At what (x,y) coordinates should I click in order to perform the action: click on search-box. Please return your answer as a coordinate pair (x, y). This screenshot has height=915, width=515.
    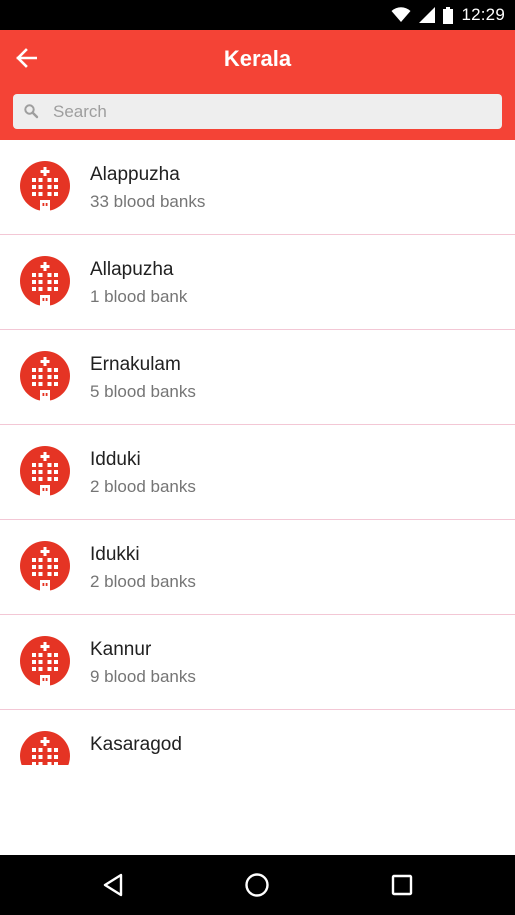
    Looking at the image, I should click on (257, 111).